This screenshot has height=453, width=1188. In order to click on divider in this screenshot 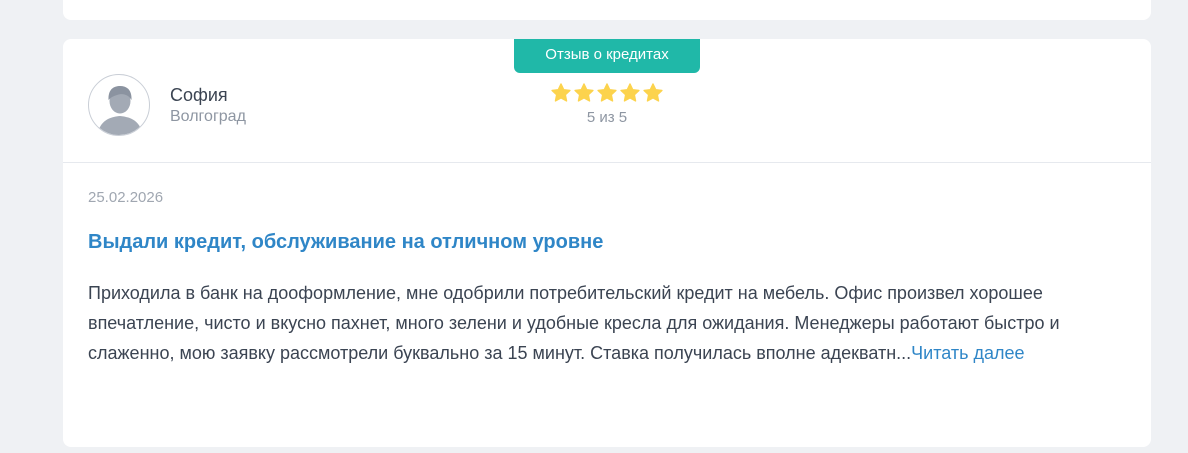, I will do `click(607, 162)`.